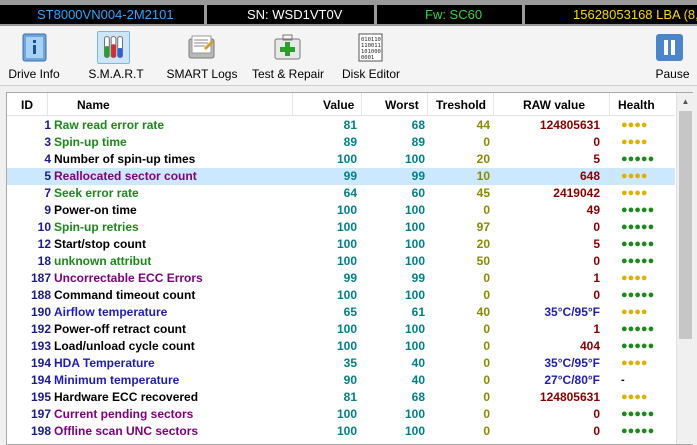 This screenshot has height=445, width=697. What do you see at coordinates (126, 397) in the screenshot?
I see `attribute-name: Hardware ECC recovered` at bounding box center [126, 397].